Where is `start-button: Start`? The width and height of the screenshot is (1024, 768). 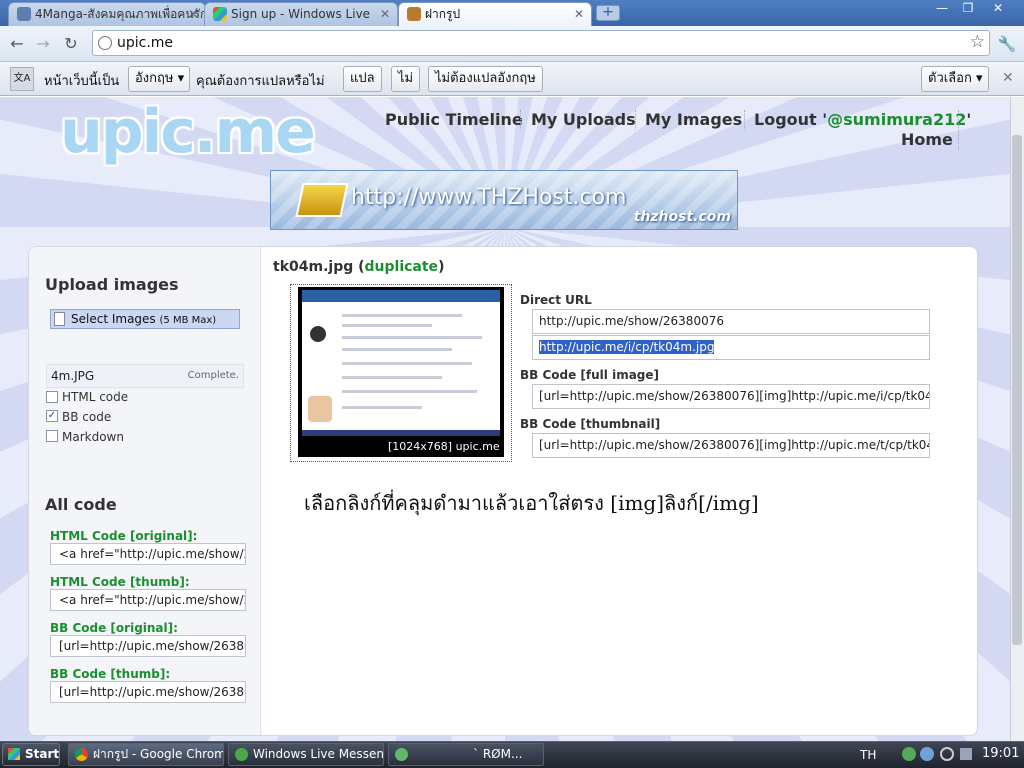
start-button: Start is located at coordinates (31, 754).